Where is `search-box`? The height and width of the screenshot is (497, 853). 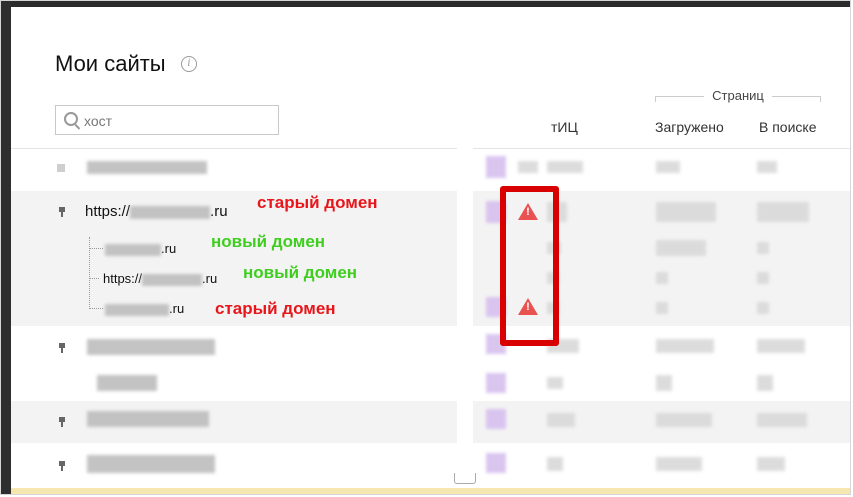 search-box is located at coordinates (167, 120).